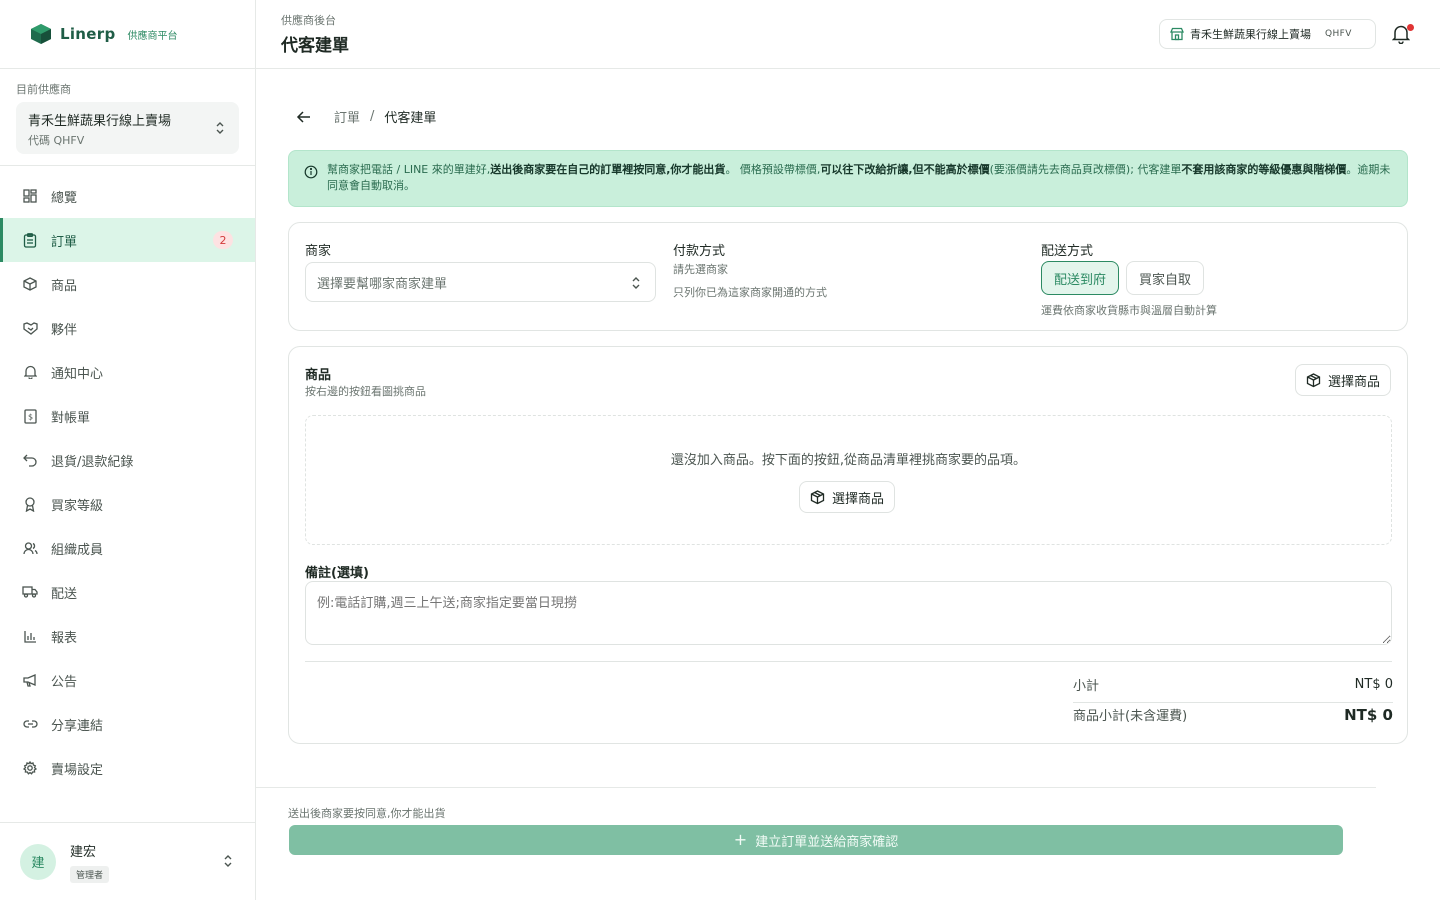  What do you see at coordinates (750, 292) in the screenshot?
I see `payment-hint-secondary: 只列你已為這家商家開通的方式` at bounding box center [750, 292].